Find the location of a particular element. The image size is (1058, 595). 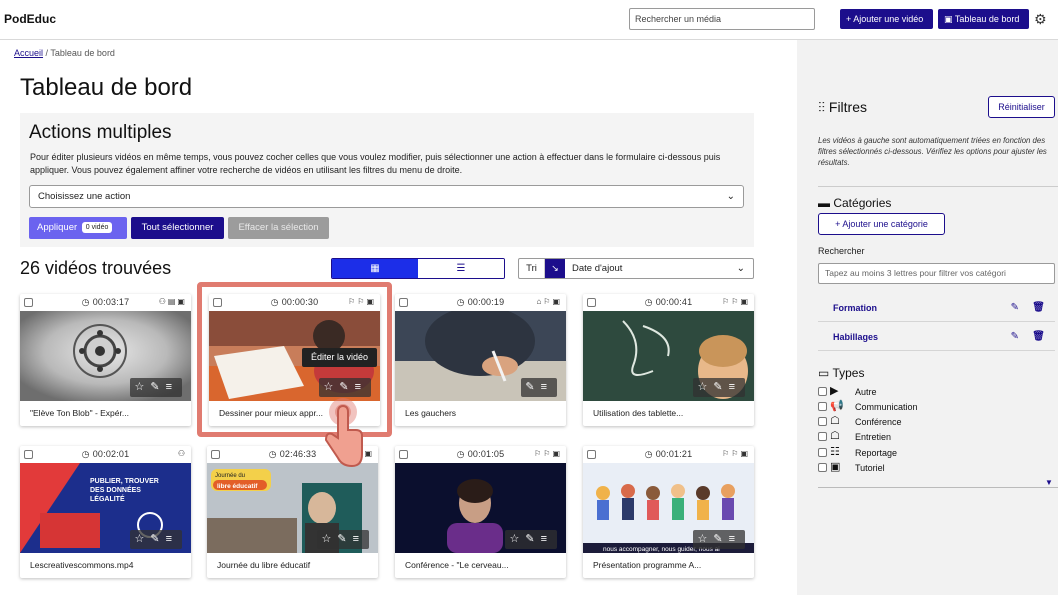

clear-selection-button: Effacer la sélection is located at coordinates (278, 228).